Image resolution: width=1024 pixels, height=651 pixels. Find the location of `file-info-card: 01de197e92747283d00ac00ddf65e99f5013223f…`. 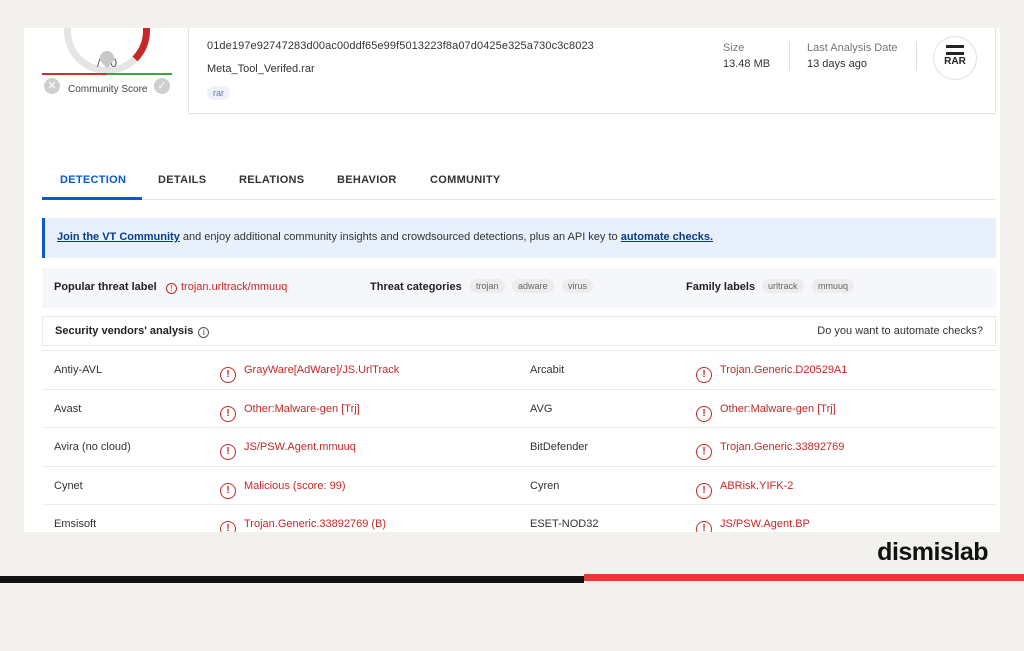

file-info-card: 01de197e92747283d00ac00ddf65e99f5013223f… is located at coordinates (592, 71).